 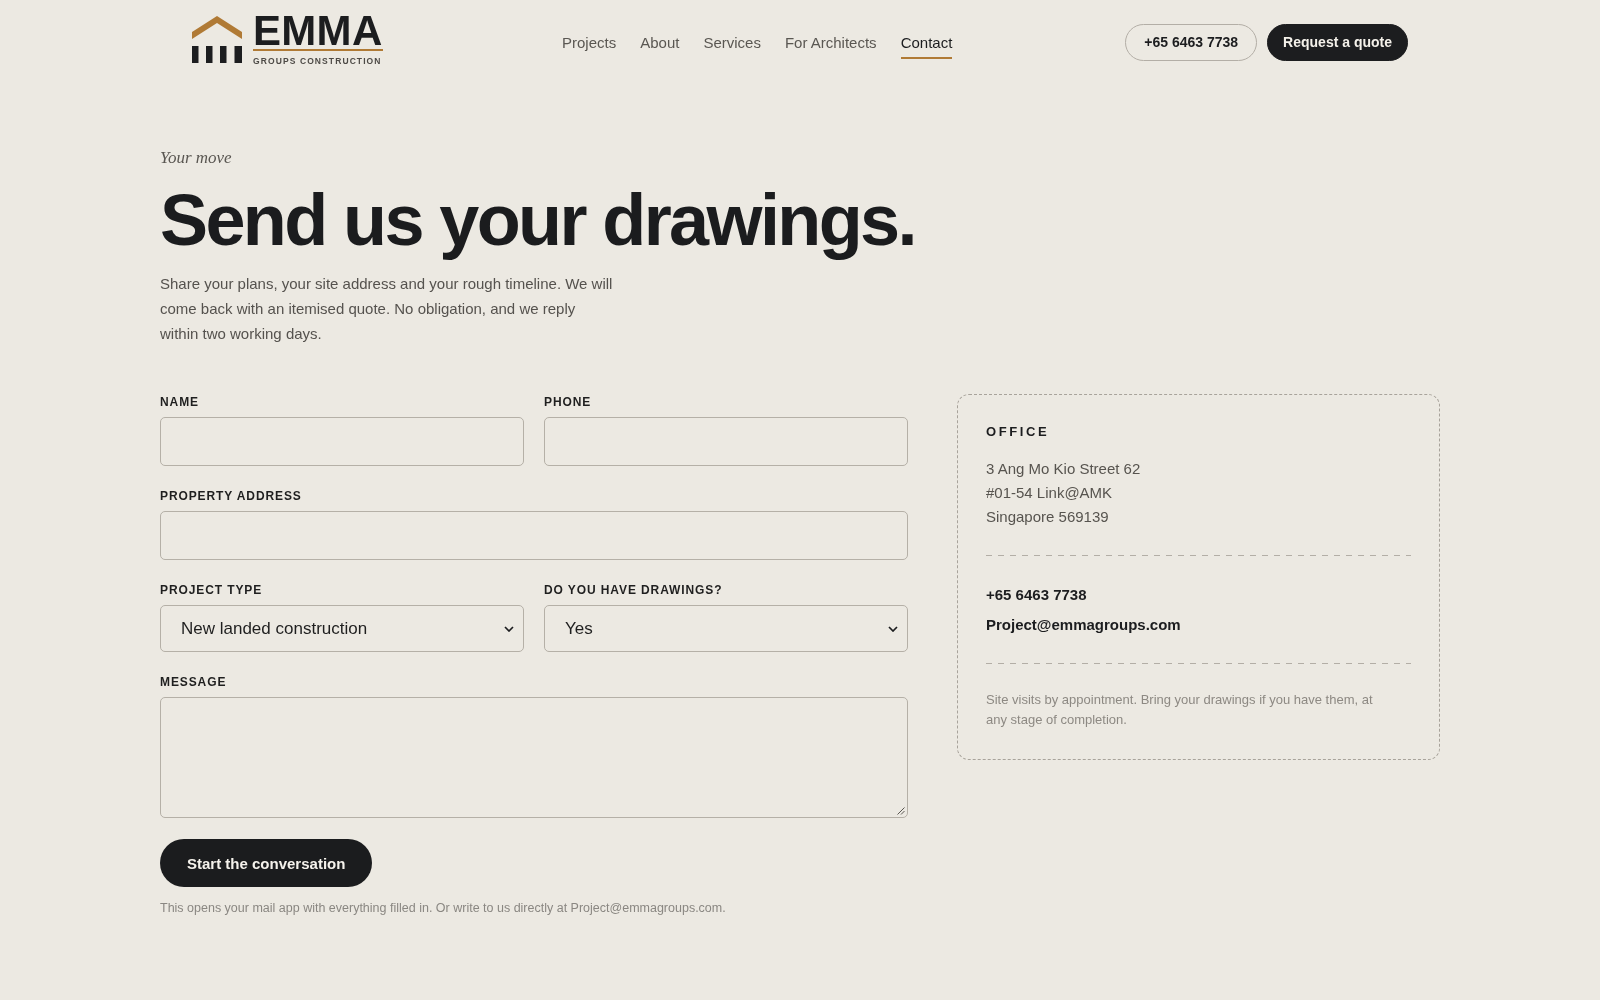 What do you see at coordinates (1180, 710) in the screenshot?
I see `card-note: Site visits by appointment. Bring your drawings if you have them, at any stage of completion.` at bounding box center [1180, 710].